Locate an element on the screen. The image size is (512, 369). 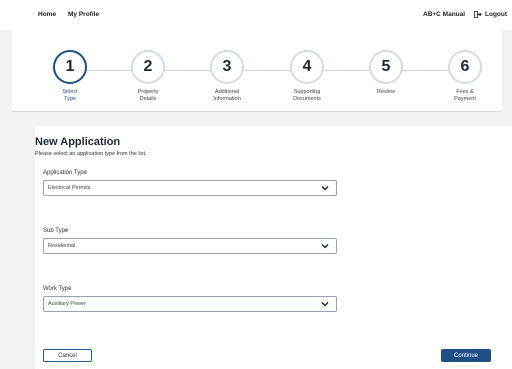
step-5: 5 Review is located at coordinates (386, 73).